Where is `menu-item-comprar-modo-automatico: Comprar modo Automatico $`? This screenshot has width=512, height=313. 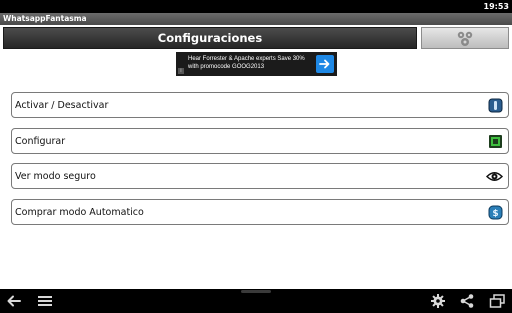
menu-item-comprar-modo-automatico: Comprar modo Automatico $ is located at coordinates (260, 212).